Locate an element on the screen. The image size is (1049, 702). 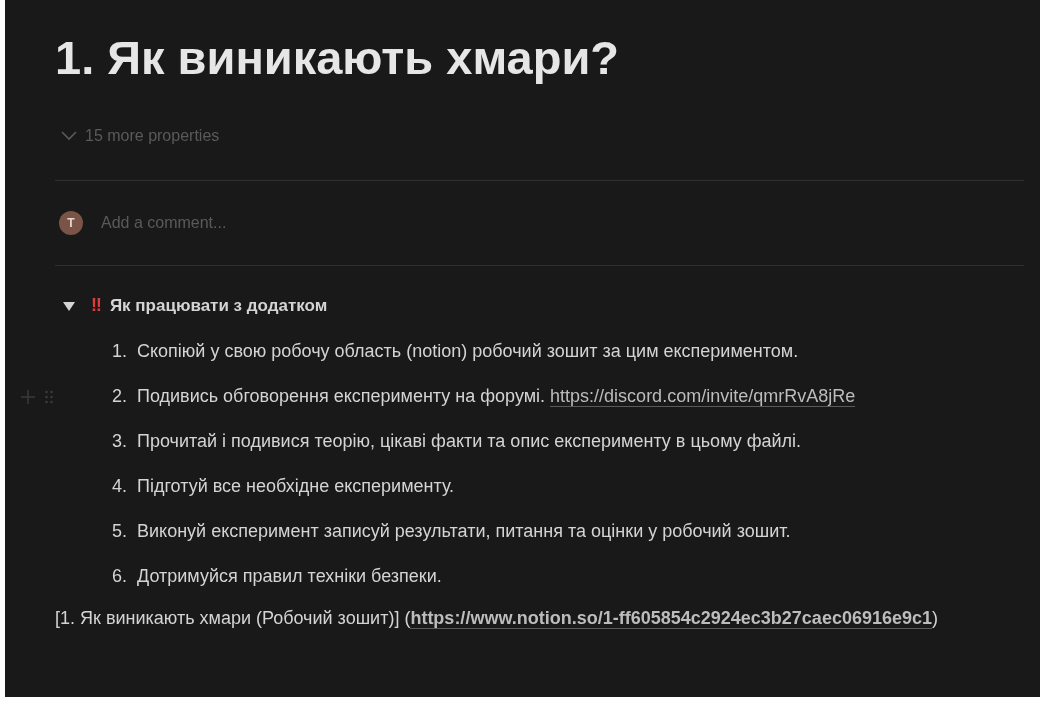
avatar: T is located at coordinates (71, 223).